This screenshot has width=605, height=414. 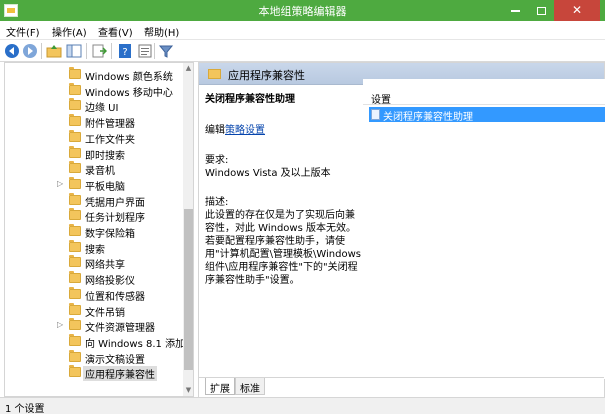 What do you see at coordinates (302, 10) in the screenshot?
I see `title-bar: 本地组策略编辑器 ✕` at bounding box center [302, 10].